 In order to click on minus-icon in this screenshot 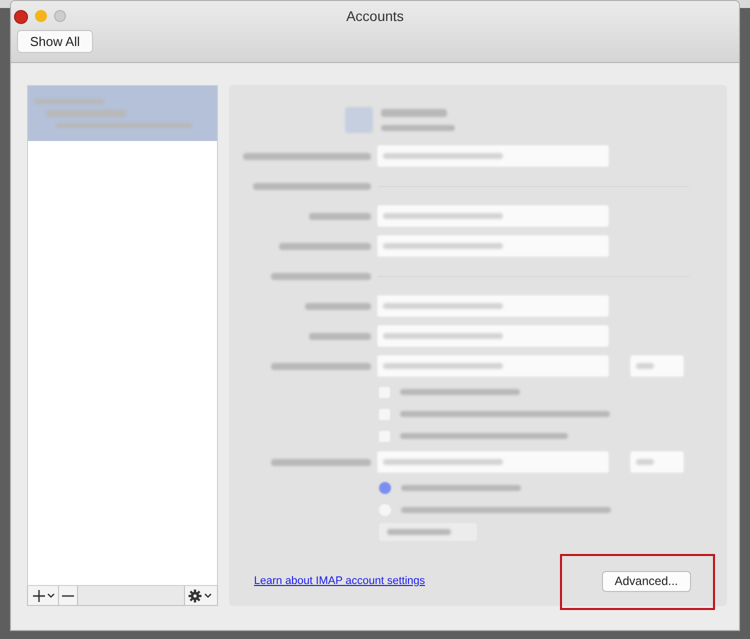, I will do `click(68, 595)`.